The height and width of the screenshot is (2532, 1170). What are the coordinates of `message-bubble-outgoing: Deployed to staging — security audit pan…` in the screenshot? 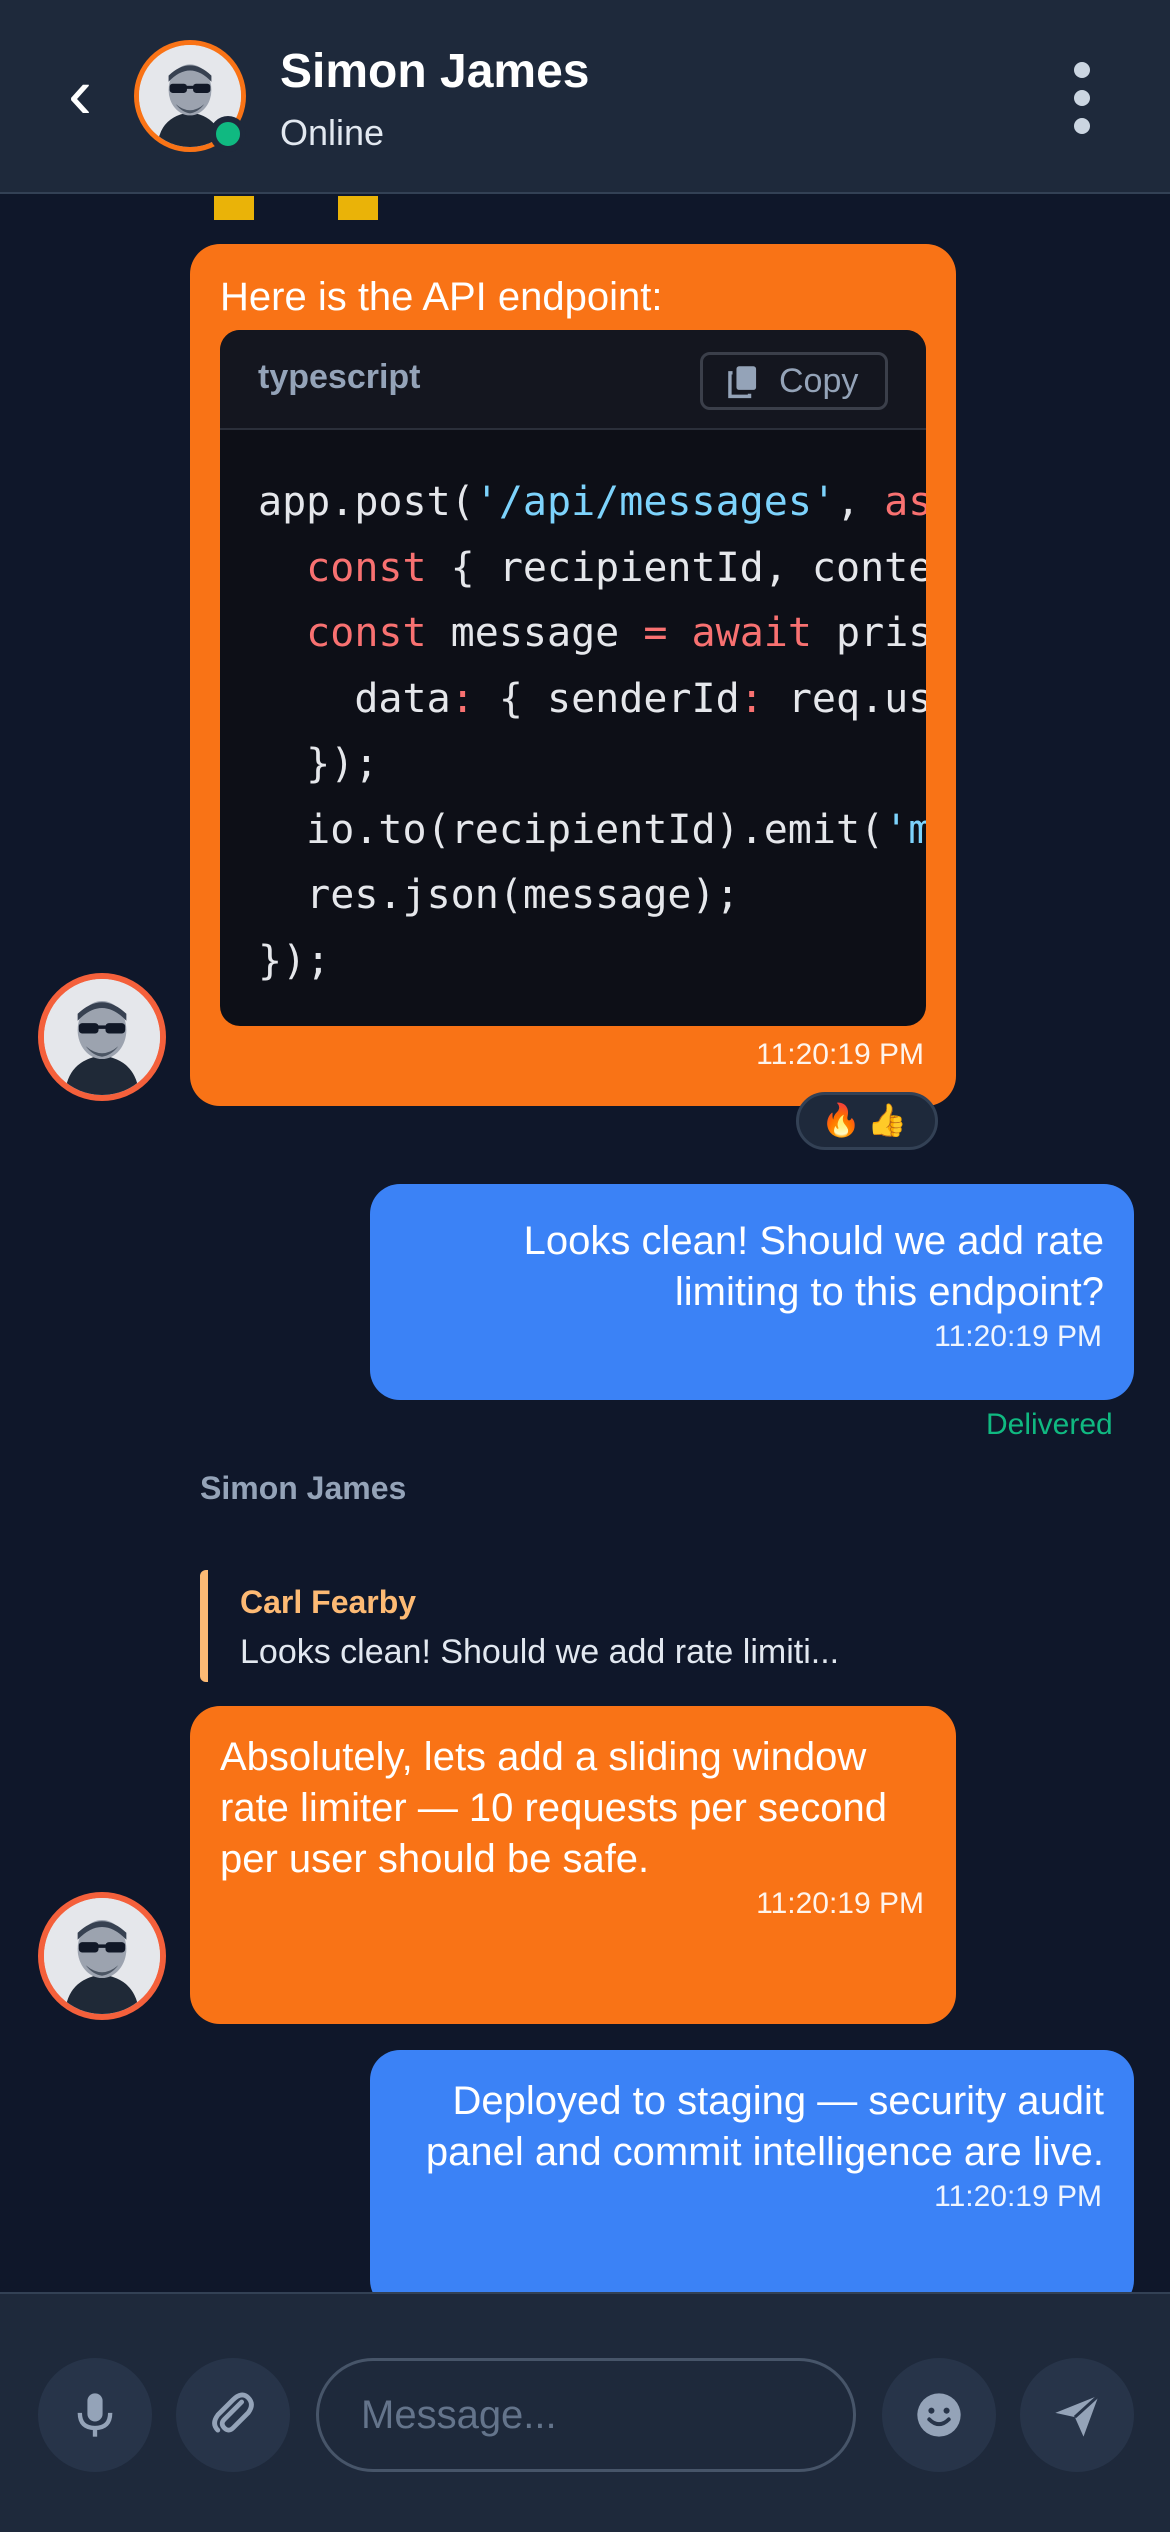 It's located at (752, 2180).